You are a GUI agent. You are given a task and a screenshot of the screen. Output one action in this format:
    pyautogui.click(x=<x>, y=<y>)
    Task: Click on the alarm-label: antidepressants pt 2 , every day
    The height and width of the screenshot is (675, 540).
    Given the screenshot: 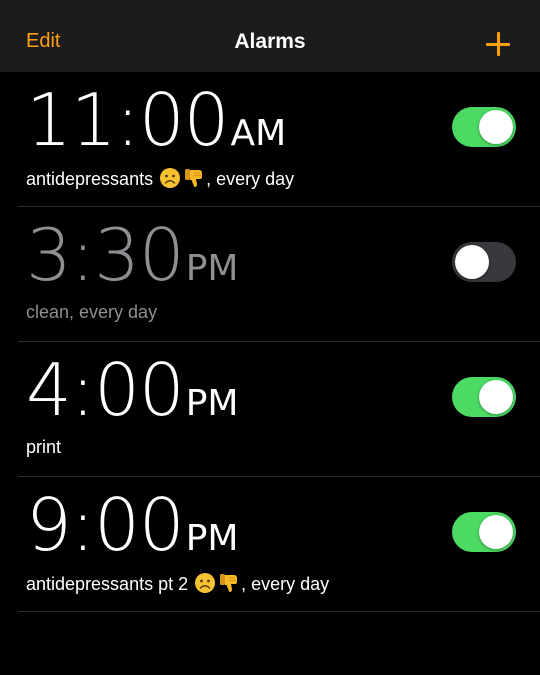 What is the action you would take?
    pyautogui.click(x=177, y=583)
    